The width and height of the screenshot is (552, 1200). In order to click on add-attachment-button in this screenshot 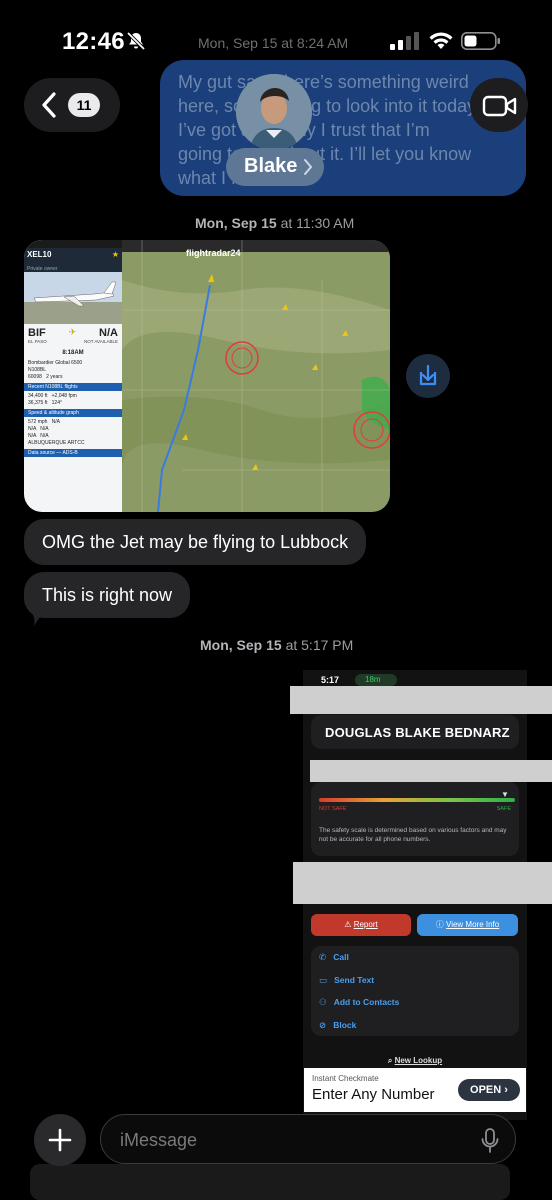, I will do `click(60, 1140)`.